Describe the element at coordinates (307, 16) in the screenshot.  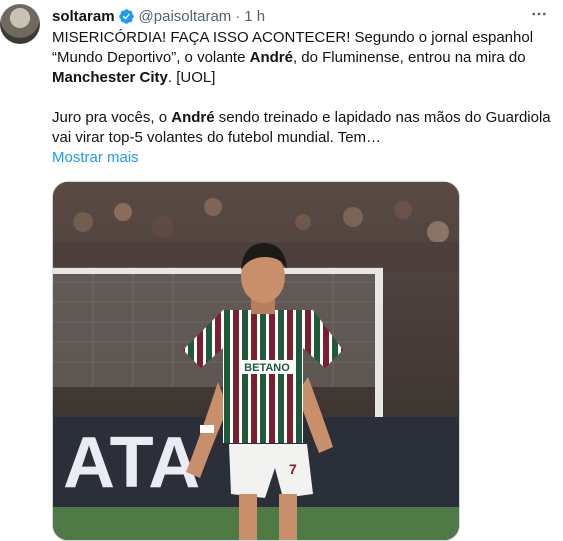
I see `tweet-header: soltaram @paisoltaram · 1 h` at that location.